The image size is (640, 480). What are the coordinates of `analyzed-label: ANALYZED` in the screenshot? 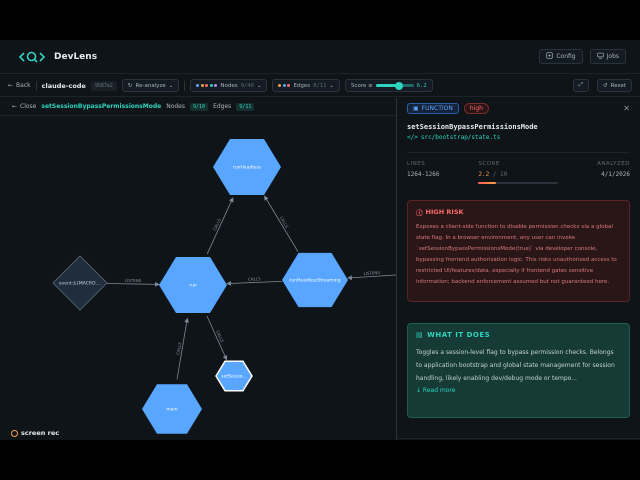 It's located at (613, 164).